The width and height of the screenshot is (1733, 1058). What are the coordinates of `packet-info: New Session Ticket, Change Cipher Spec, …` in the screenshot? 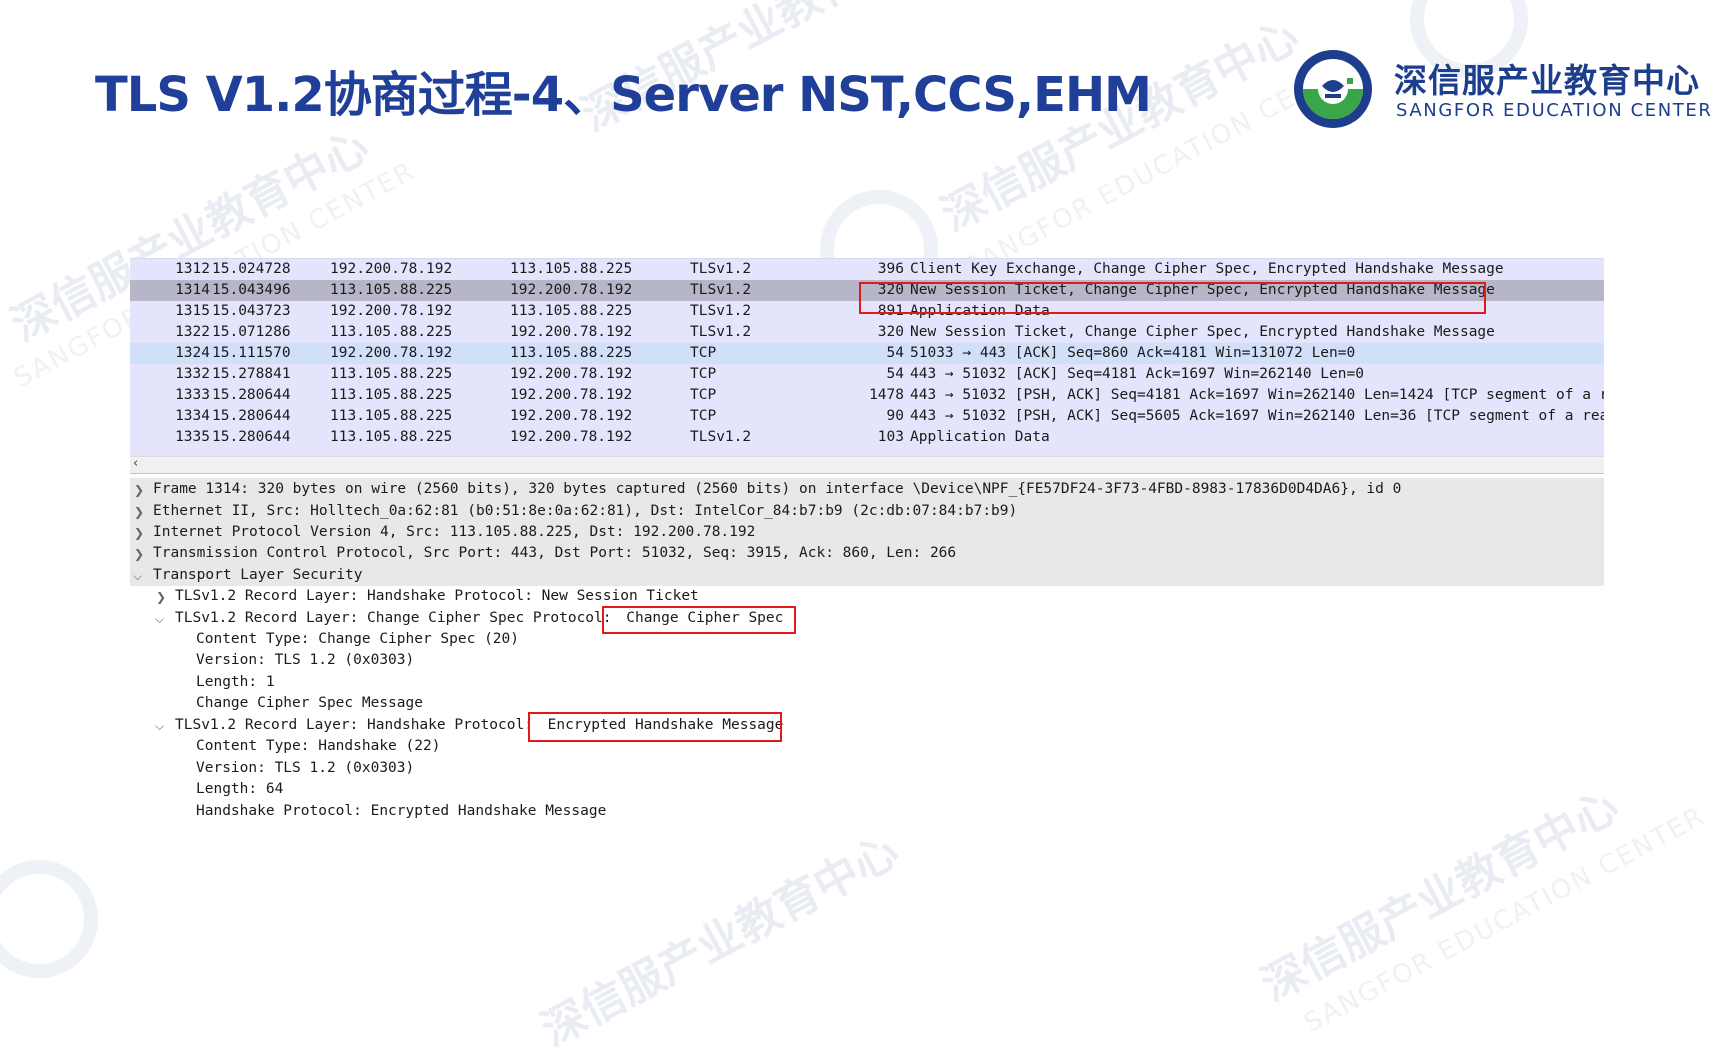 It's located at (1202, 332).